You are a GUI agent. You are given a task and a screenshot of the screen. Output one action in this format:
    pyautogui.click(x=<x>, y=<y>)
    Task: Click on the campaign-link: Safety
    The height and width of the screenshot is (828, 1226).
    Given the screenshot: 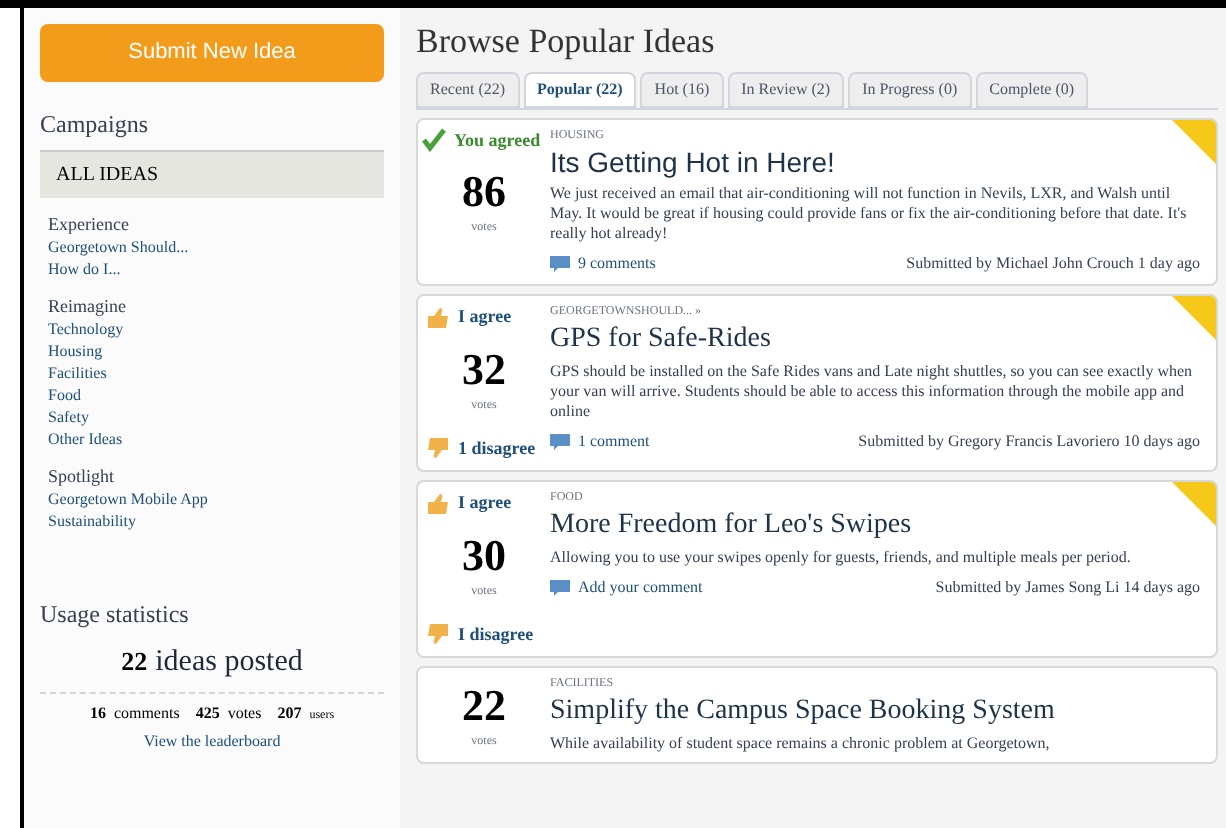 What is the action you would take?
    pyautogui.click(x=216, y=416)
    